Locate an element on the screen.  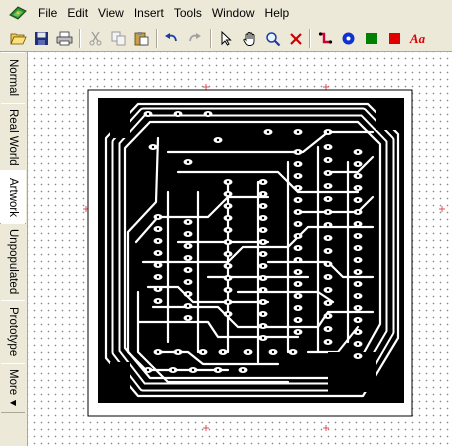
text-tool-label: Aa is located at coordinates (417, 38).